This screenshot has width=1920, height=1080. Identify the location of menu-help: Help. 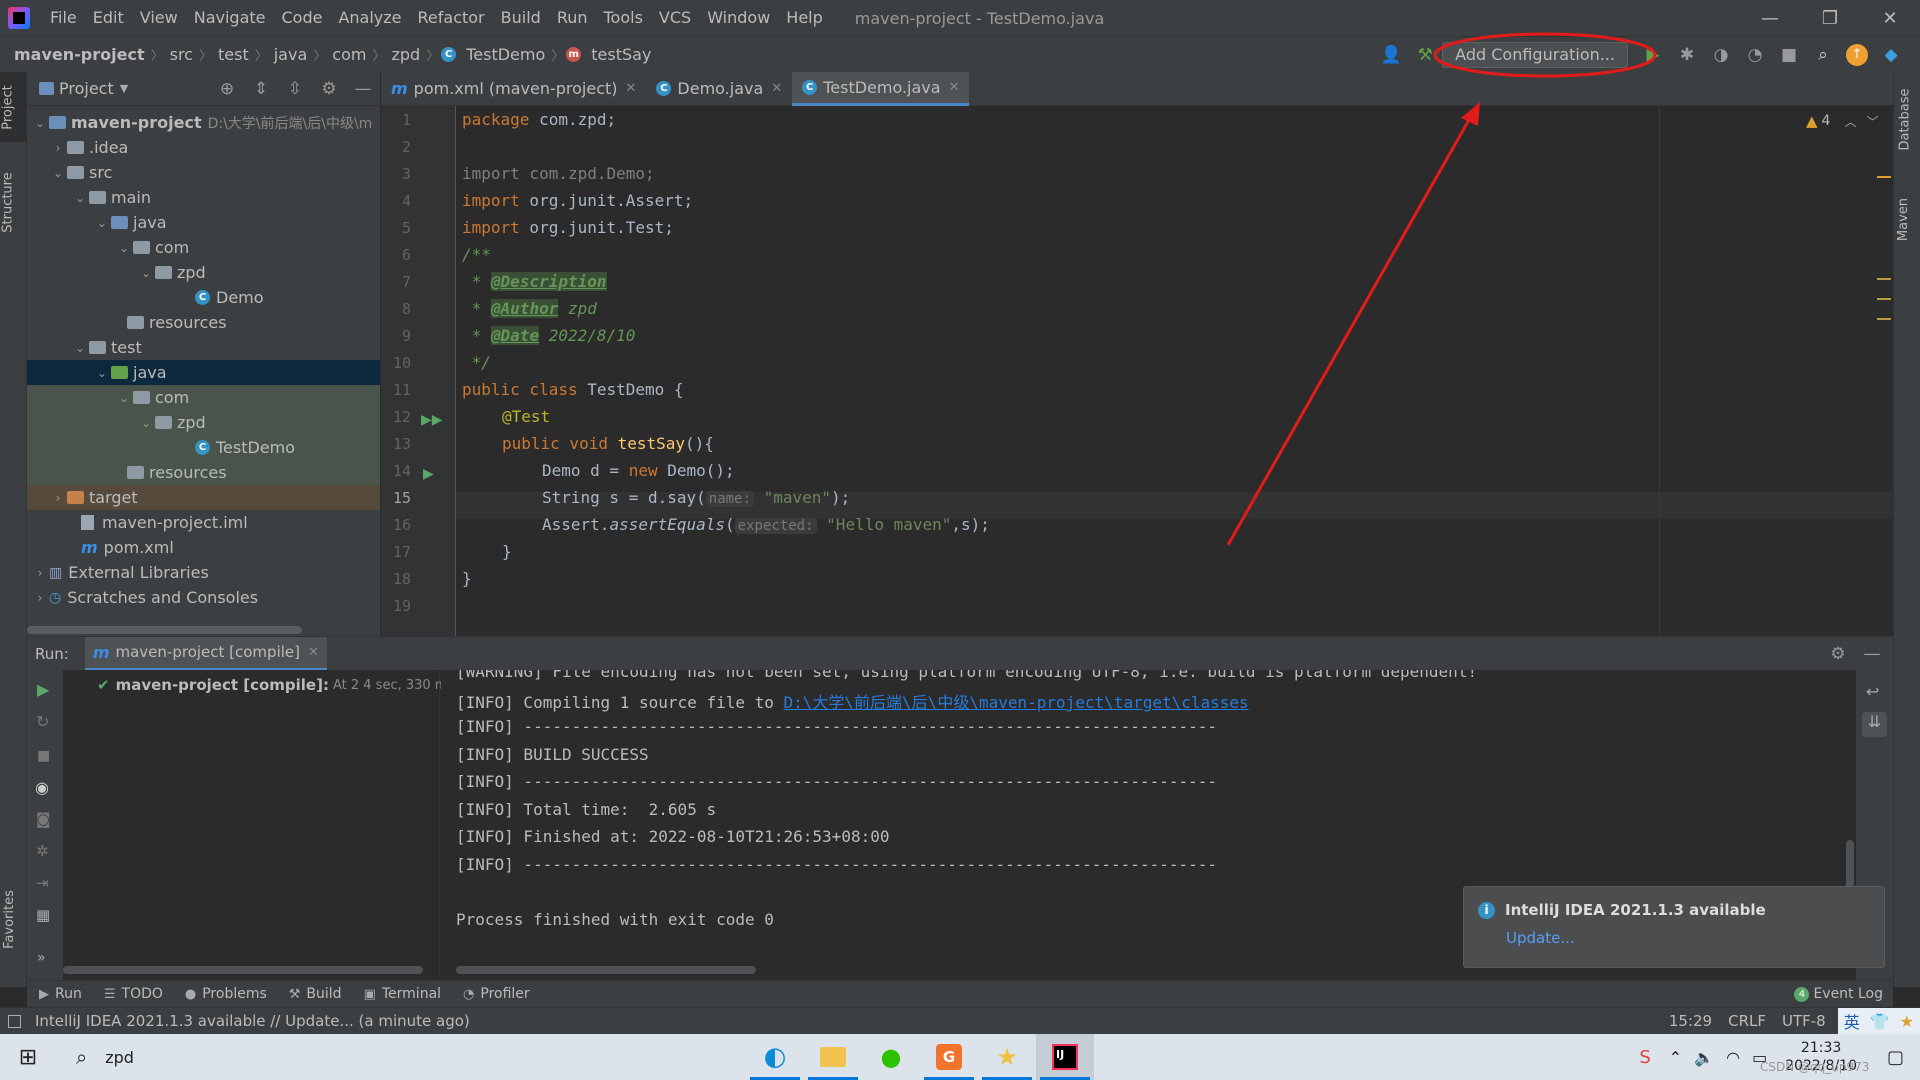
(804, 18).